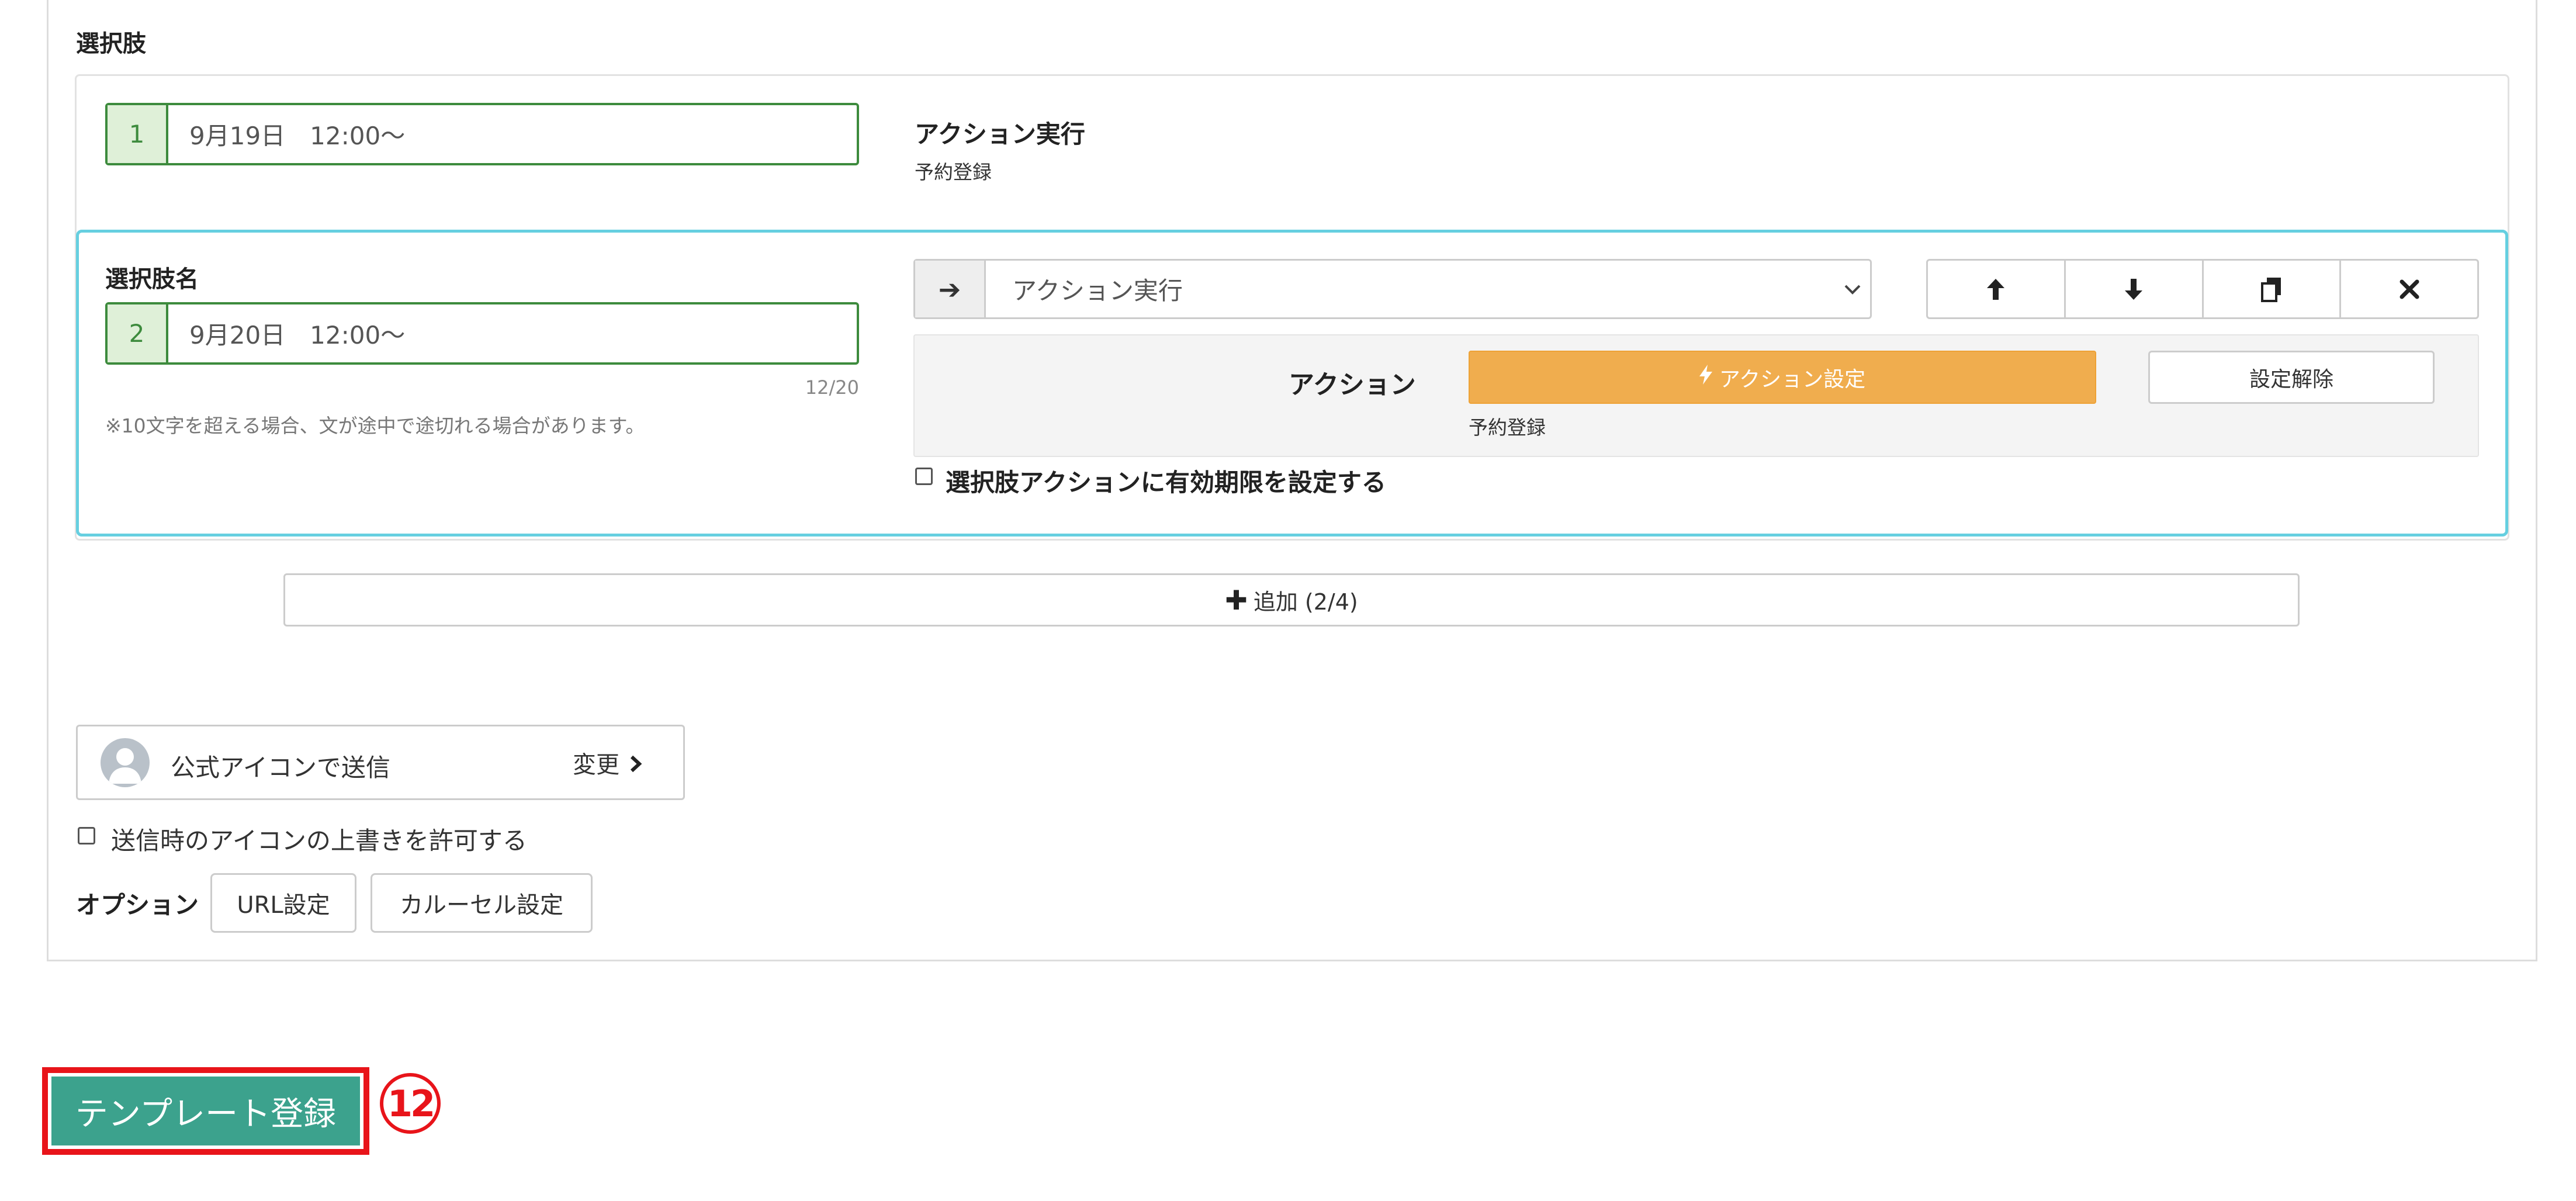 This screenshot has width=2576, height=1201. I want to click on arrow-up-icon, so click(1996, 289).